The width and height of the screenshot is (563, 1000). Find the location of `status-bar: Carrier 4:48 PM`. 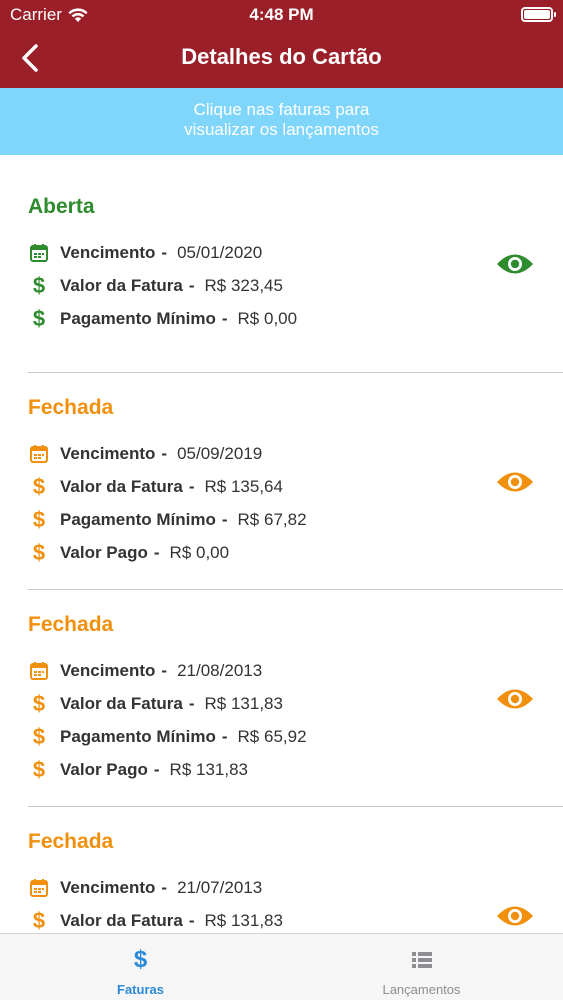

status-bar: Carrier 4:48 PM is located at coordinates (281, 15).